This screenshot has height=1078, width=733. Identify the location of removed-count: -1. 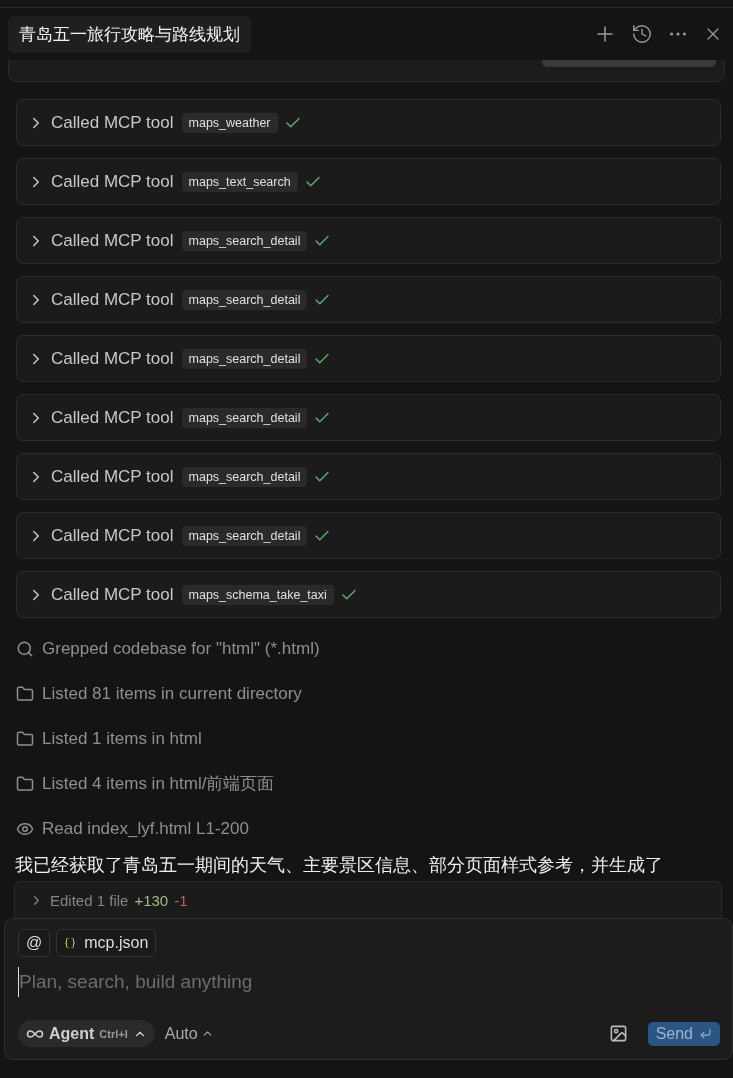
(181, 900).